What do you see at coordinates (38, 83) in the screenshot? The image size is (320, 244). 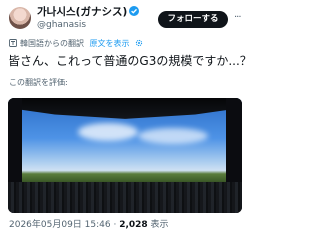 I see `rate-translation-link: この翻訳を評価:` at bounding box center [38, 83].